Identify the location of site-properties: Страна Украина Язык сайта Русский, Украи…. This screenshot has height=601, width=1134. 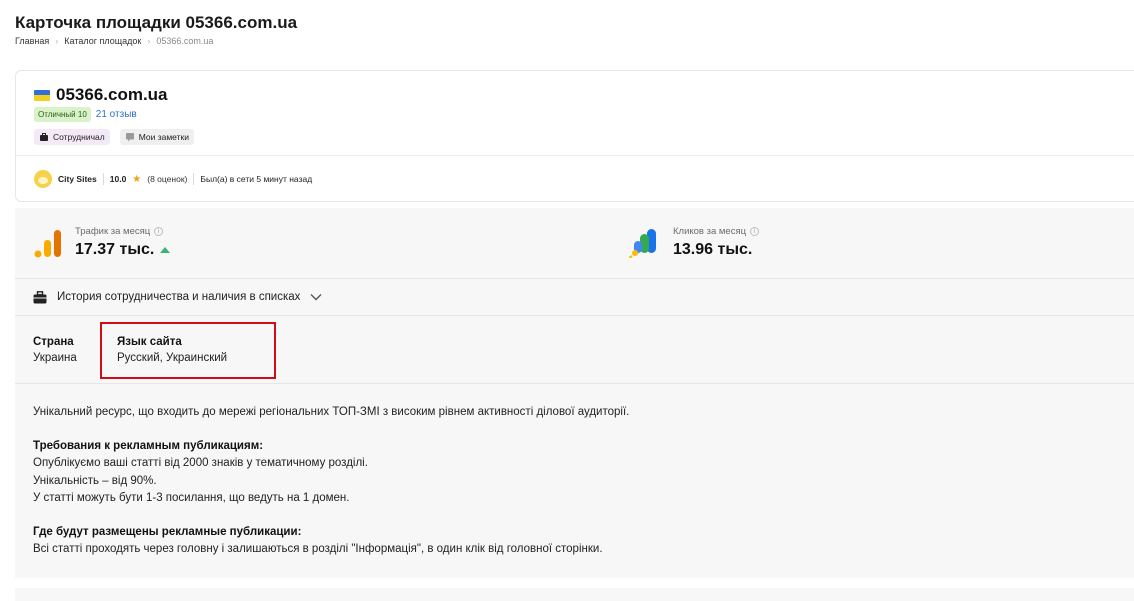
(574, 350).